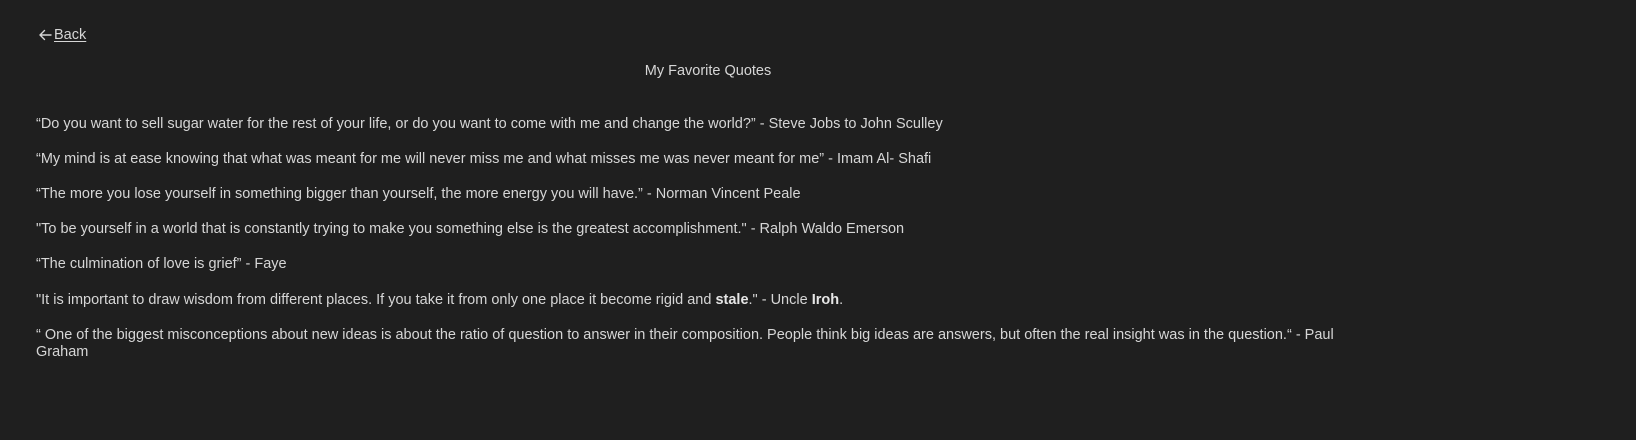  I want to click on quote-emphasis: stale, so click(732, 300).